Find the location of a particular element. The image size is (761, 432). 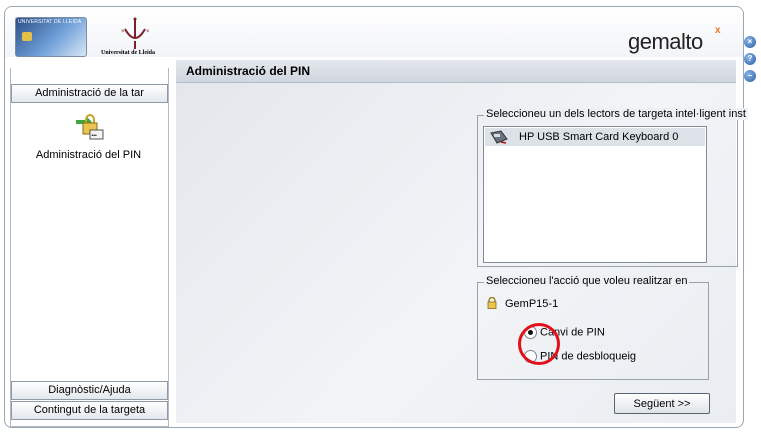

main-header: Administració del PIN is located at coordinates (456, 71).